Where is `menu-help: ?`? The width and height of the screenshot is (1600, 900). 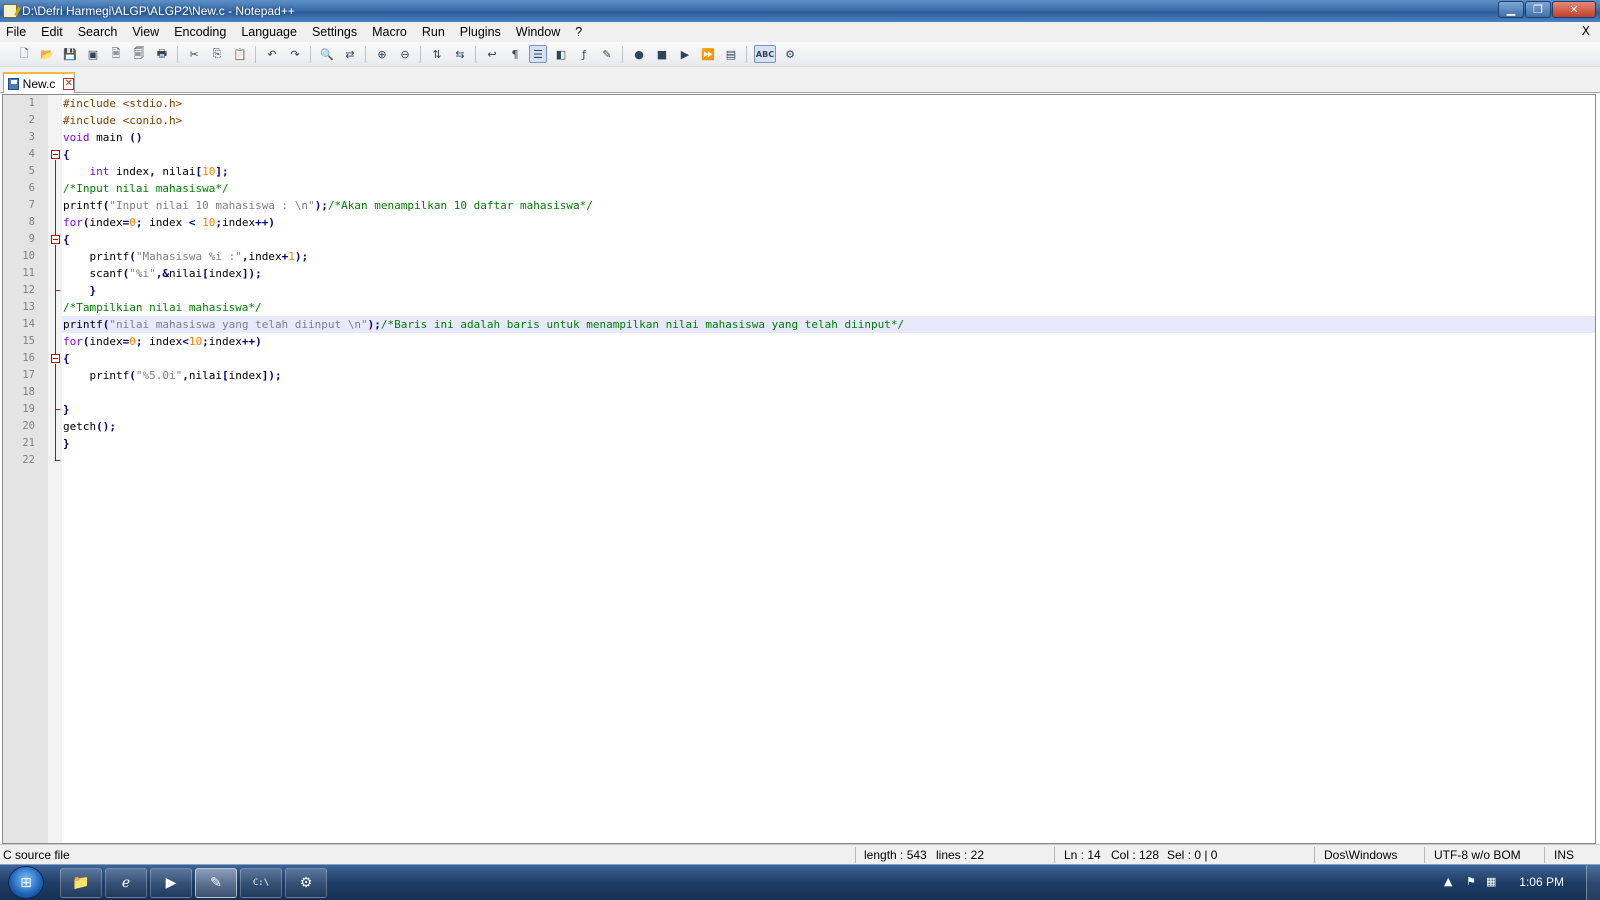 menu-help: ? is located at coordinates (578, 32).